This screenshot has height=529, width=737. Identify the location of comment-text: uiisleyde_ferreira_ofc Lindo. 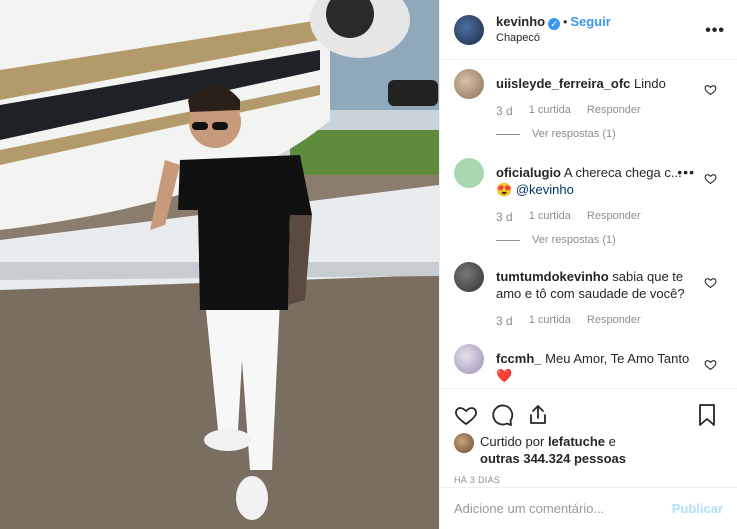
(609, 80).